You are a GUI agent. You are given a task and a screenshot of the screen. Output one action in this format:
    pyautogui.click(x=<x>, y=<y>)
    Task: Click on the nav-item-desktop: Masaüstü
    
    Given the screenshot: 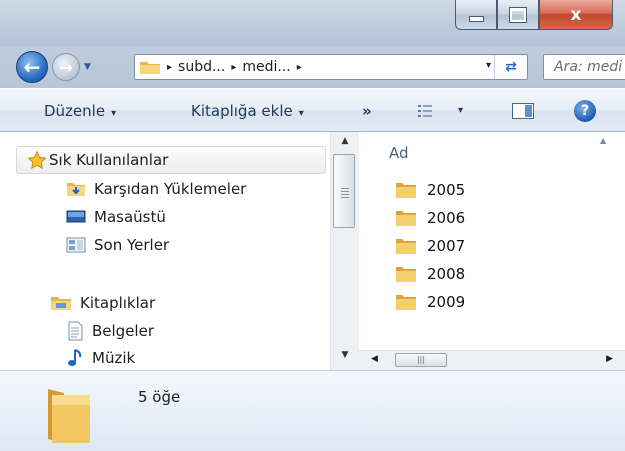 What is the action you would take?
    pyautogui.click(x=116, y=217)
    